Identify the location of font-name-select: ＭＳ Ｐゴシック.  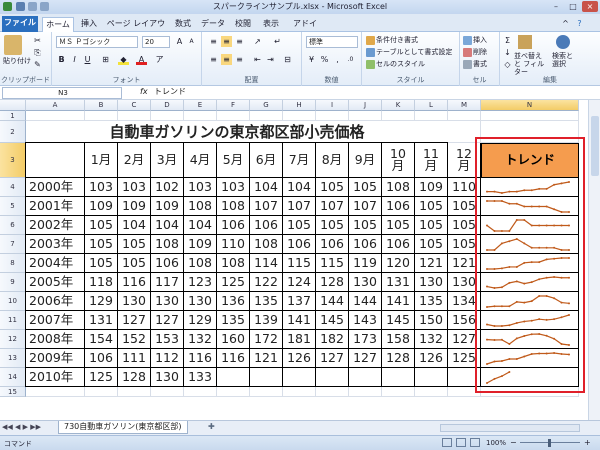
(97, 42).